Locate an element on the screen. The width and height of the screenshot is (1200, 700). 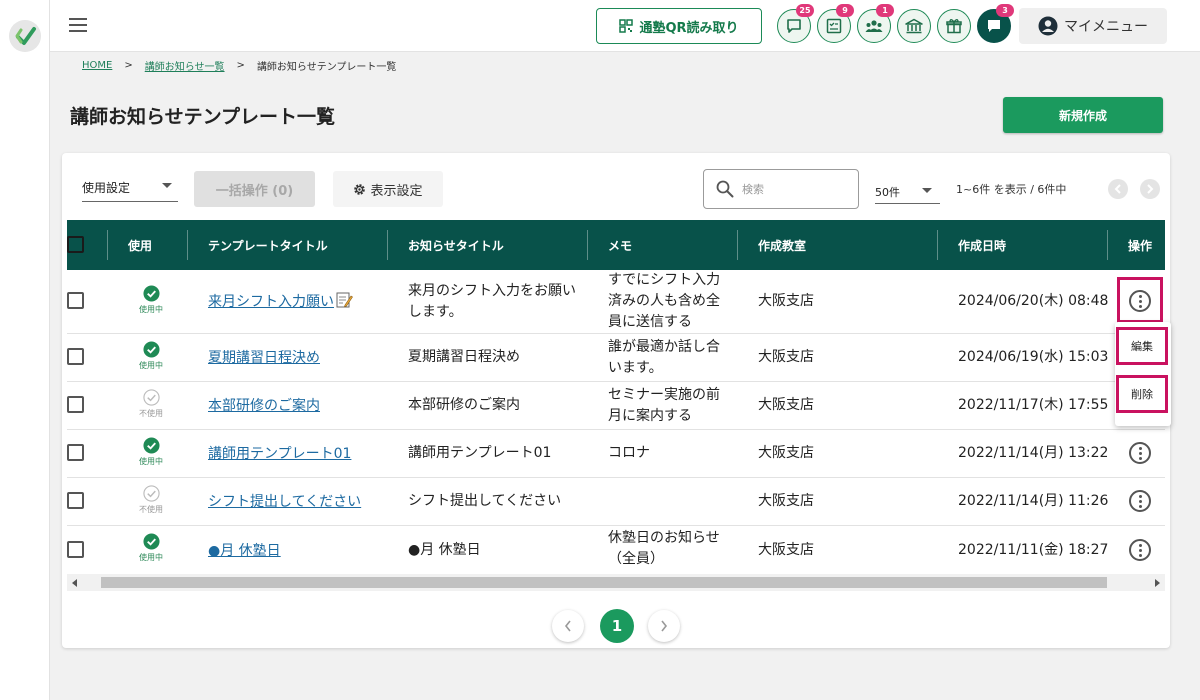
use-setting-select: 使用設定 is located at coordinates (130, 186).